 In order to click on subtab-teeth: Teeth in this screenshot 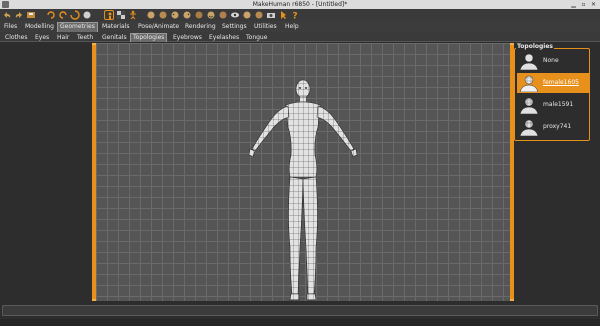, I will do `click(85, 37)`.